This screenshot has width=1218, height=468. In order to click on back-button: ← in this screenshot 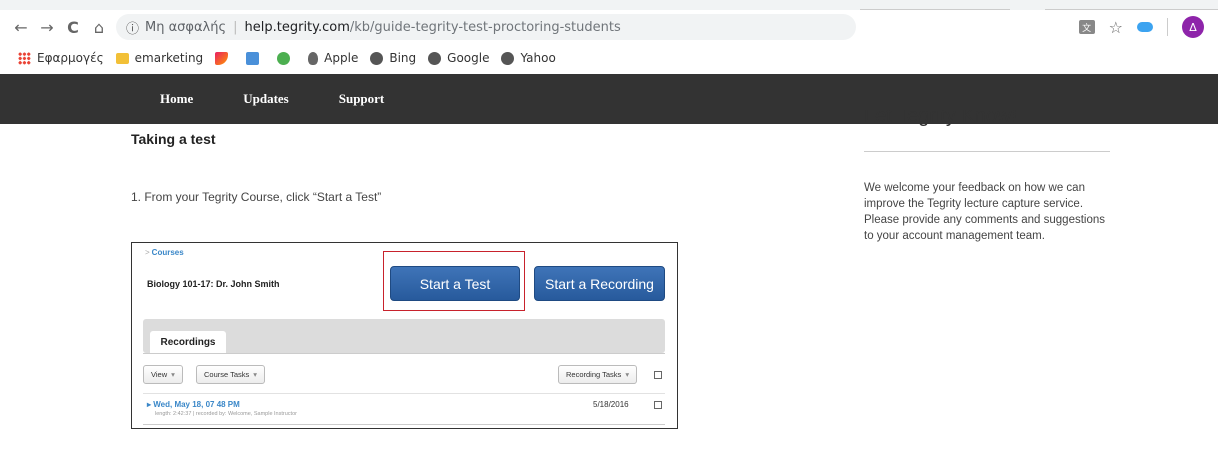, I will do `click(21, 27)`.